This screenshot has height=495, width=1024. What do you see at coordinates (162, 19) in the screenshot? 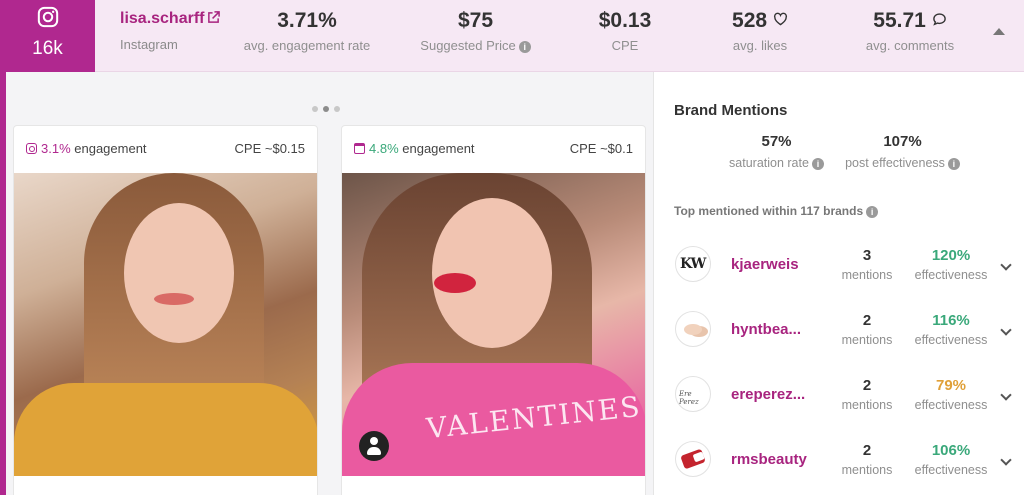
I see `profile-handle-link: lisa.scharff` at bounding box center [162, 19].